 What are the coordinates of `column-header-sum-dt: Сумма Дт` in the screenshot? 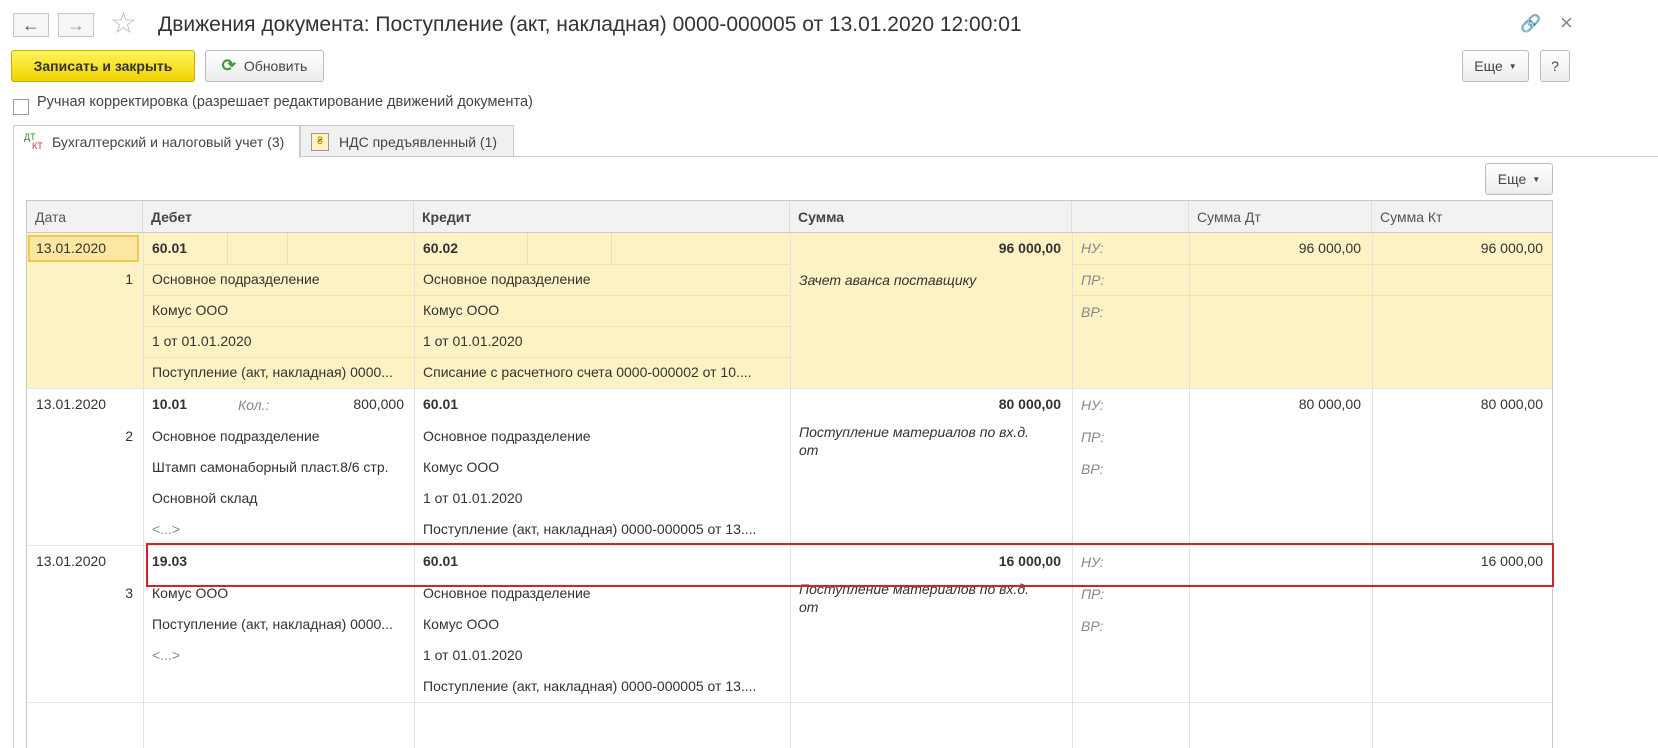 It's located at (1280, 217).